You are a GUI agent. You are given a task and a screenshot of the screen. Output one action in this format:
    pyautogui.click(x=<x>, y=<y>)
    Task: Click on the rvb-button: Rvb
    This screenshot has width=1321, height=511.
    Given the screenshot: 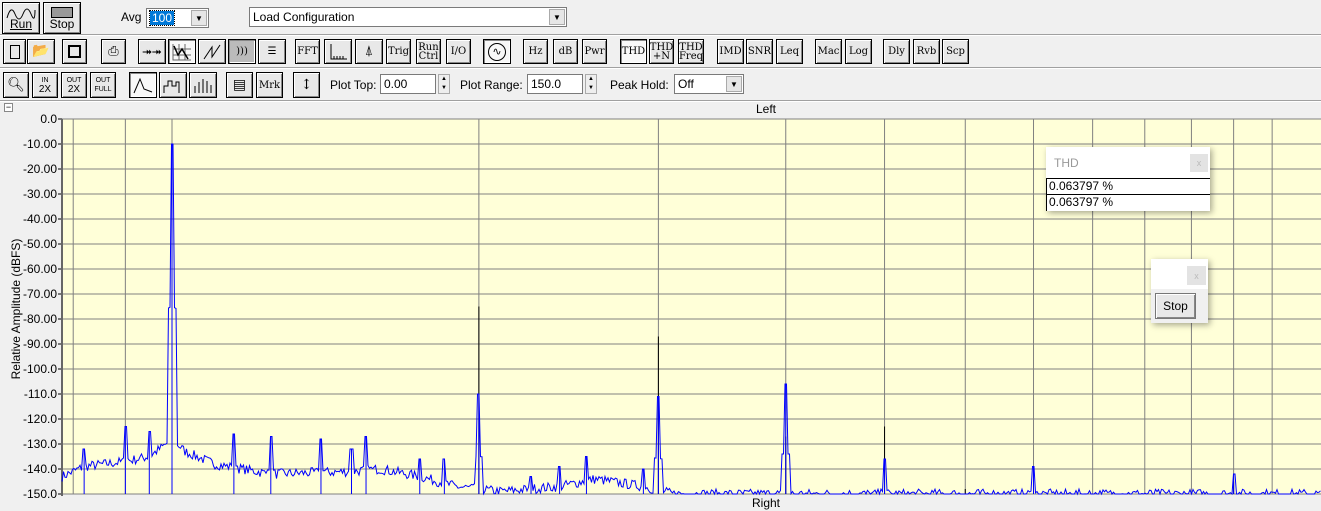 What is the action you would take?
    pyautogui.click(x=926, y=51)
    